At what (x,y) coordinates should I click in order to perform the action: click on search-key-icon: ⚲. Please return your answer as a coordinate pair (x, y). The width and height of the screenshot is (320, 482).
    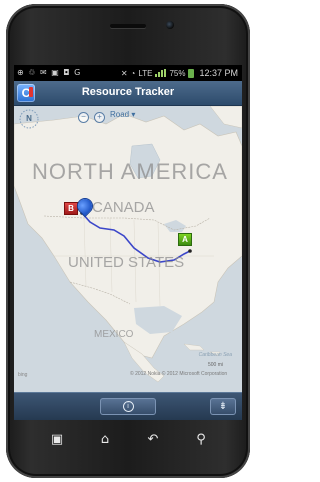
    Looking at the image, I should click on (201, 440).